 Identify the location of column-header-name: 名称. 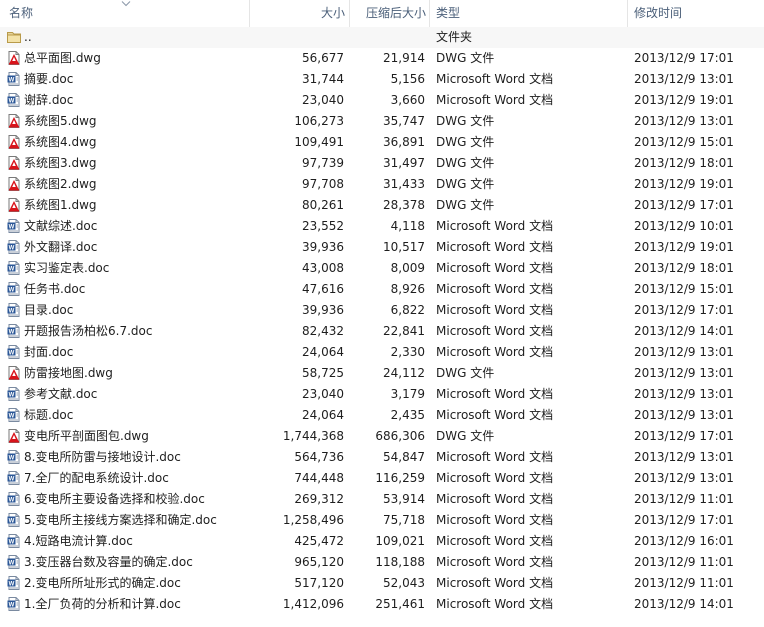
(21, 13).